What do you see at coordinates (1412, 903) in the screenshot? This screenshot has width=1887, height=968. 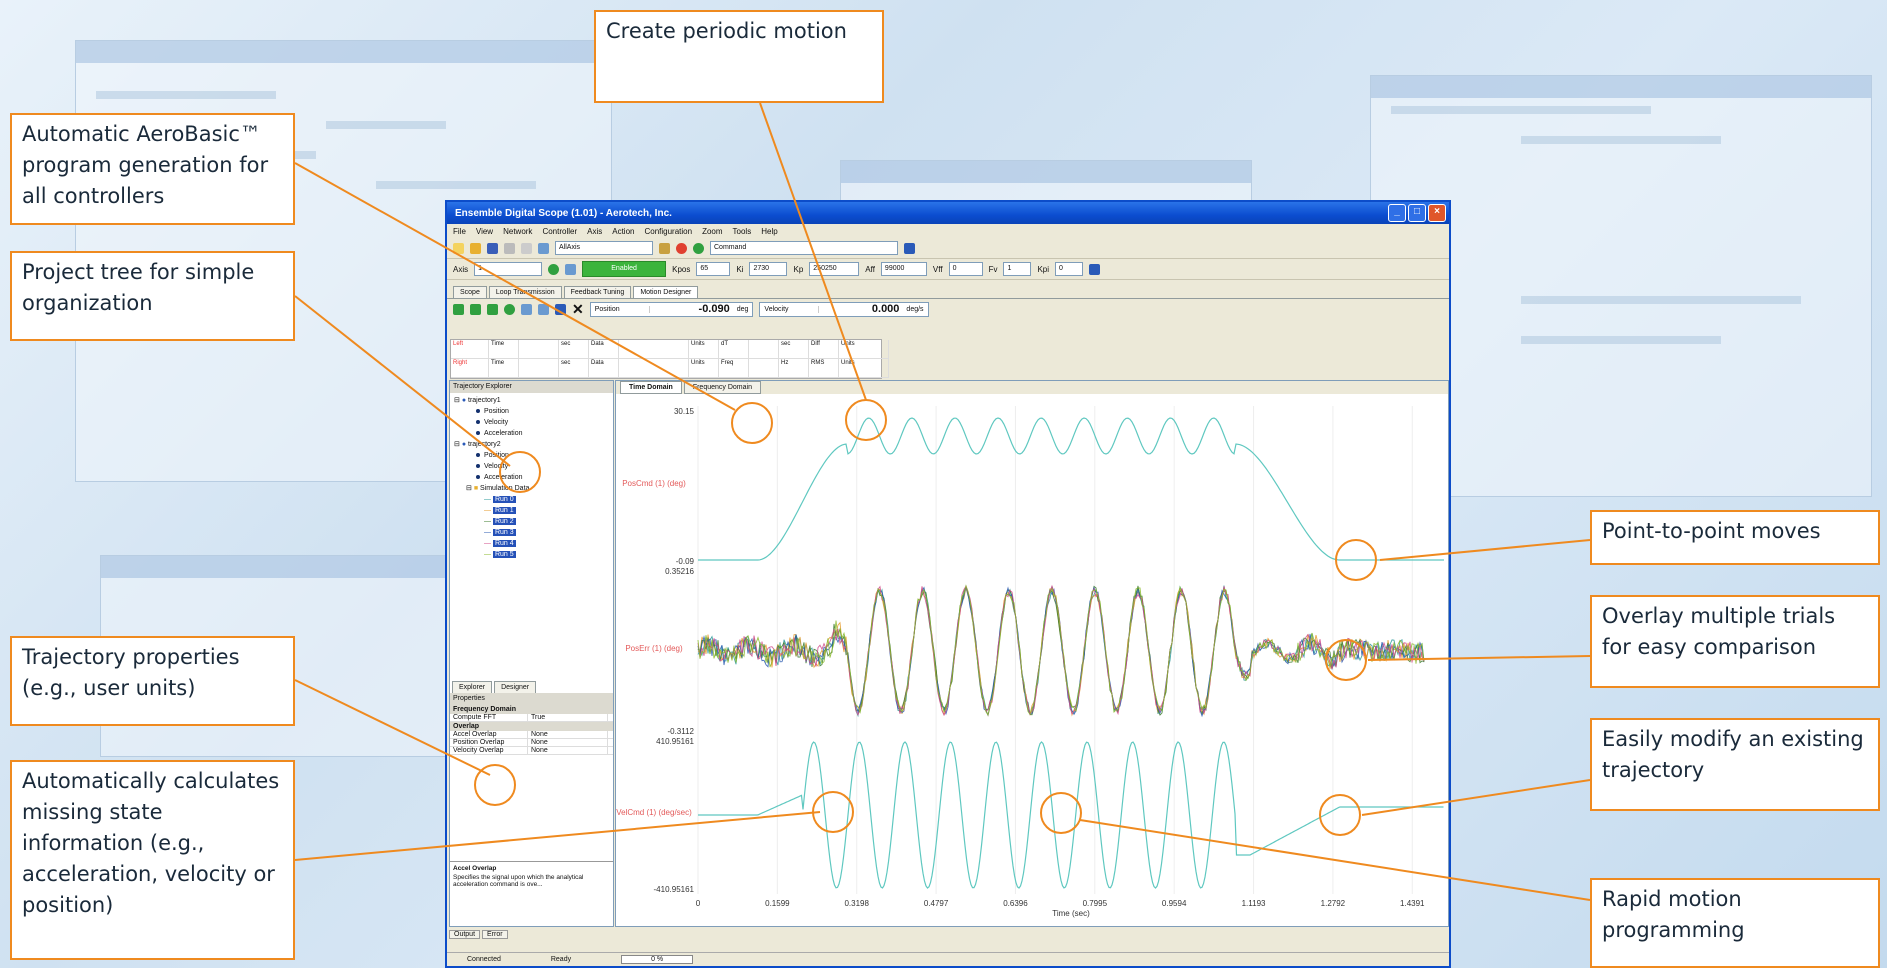 I see `x-tick-label: 1.4391` at bounding box center [1412, 903].